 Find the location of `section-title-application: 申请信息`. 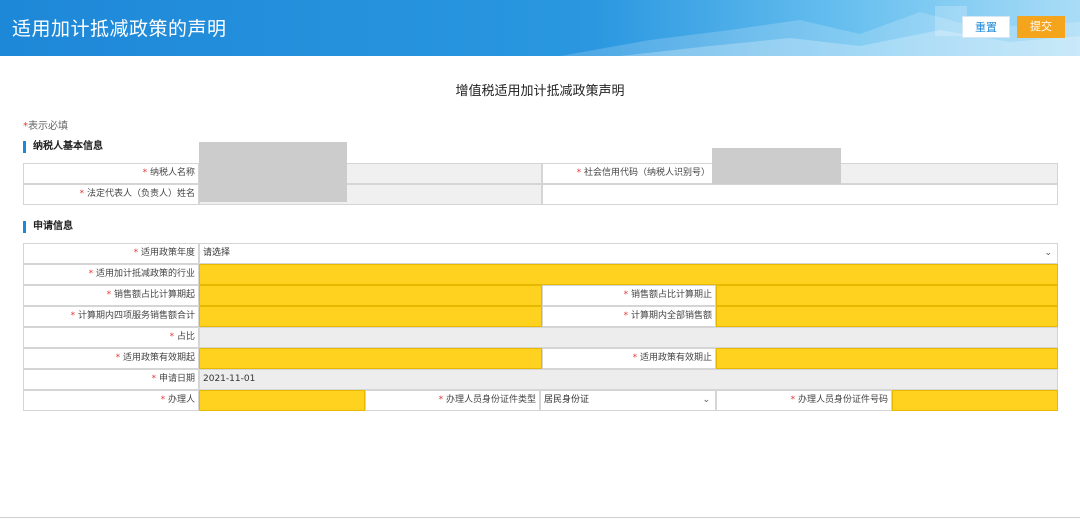

section-title-application: 申请信息 is located at coordinates (48, 227).